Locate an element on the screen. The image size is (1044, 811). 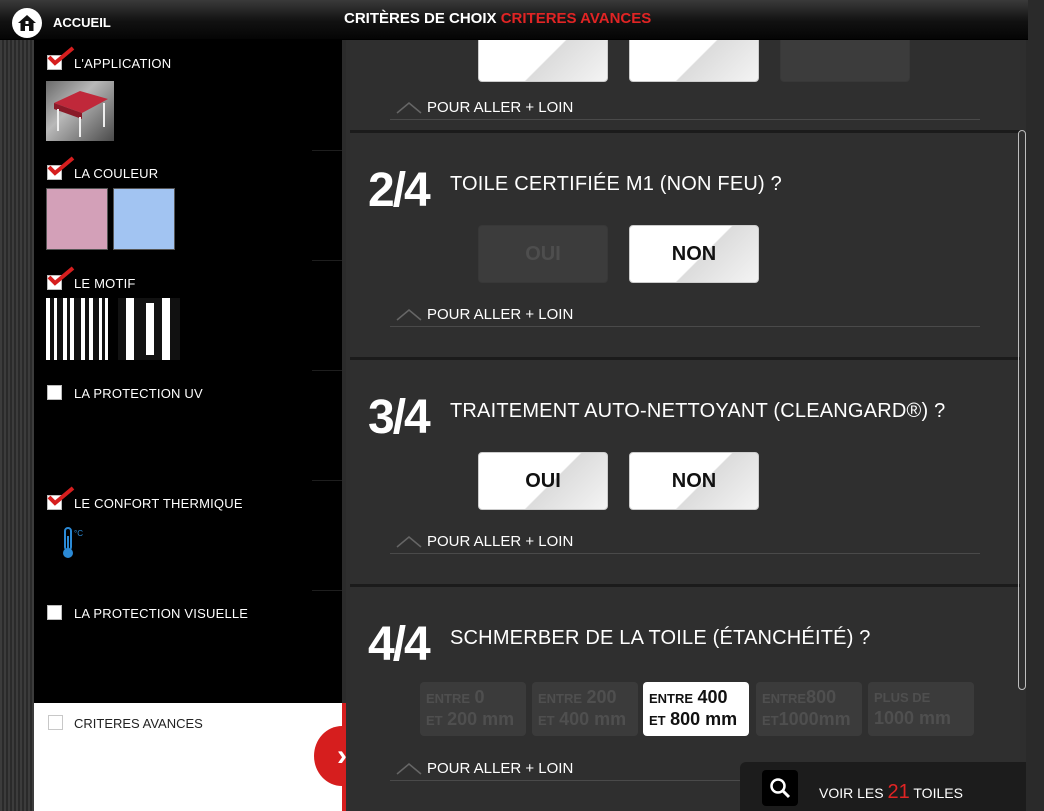
scrollbar is located at coordinates (1022, 410).